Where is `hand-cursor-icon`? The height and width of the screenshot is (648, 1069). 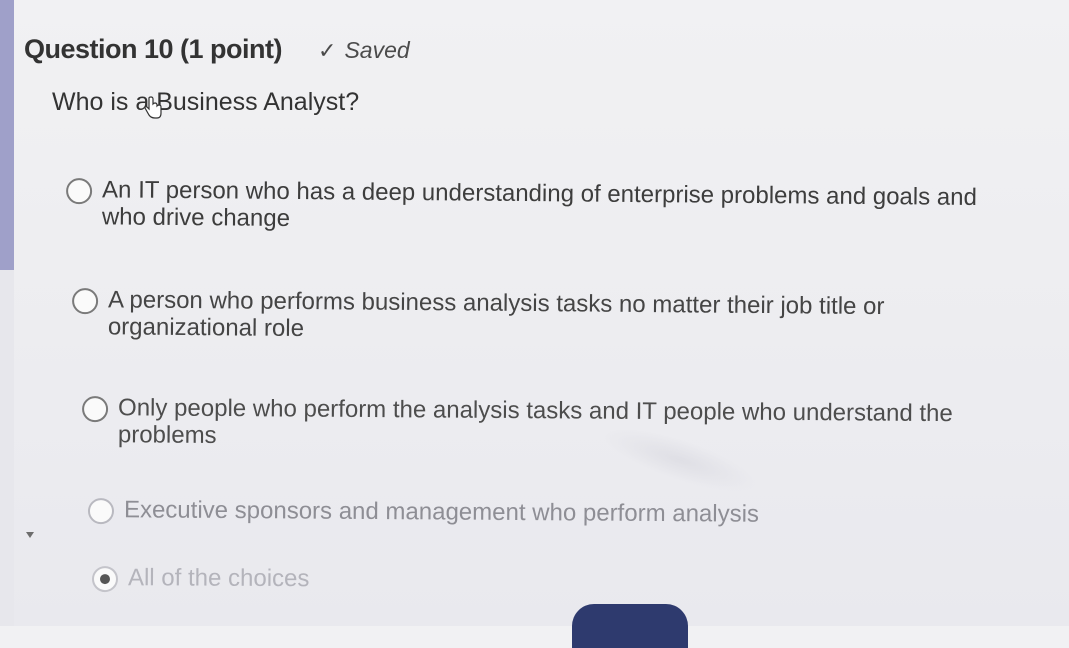
hand-cursor-icon is located at coordinates (153, 107).